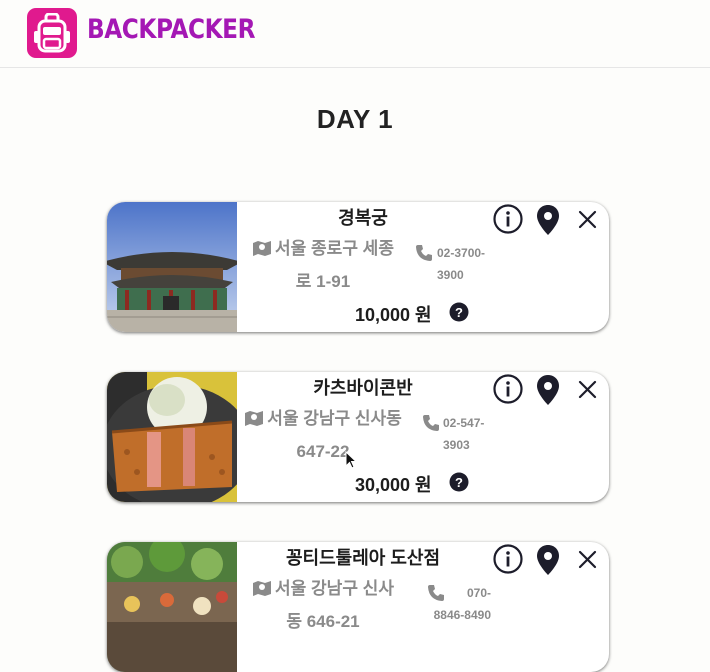 The height and width of the screenshot is (672, 710). I want to click on phone-line-2: 8846-8490, so click(462, 615).